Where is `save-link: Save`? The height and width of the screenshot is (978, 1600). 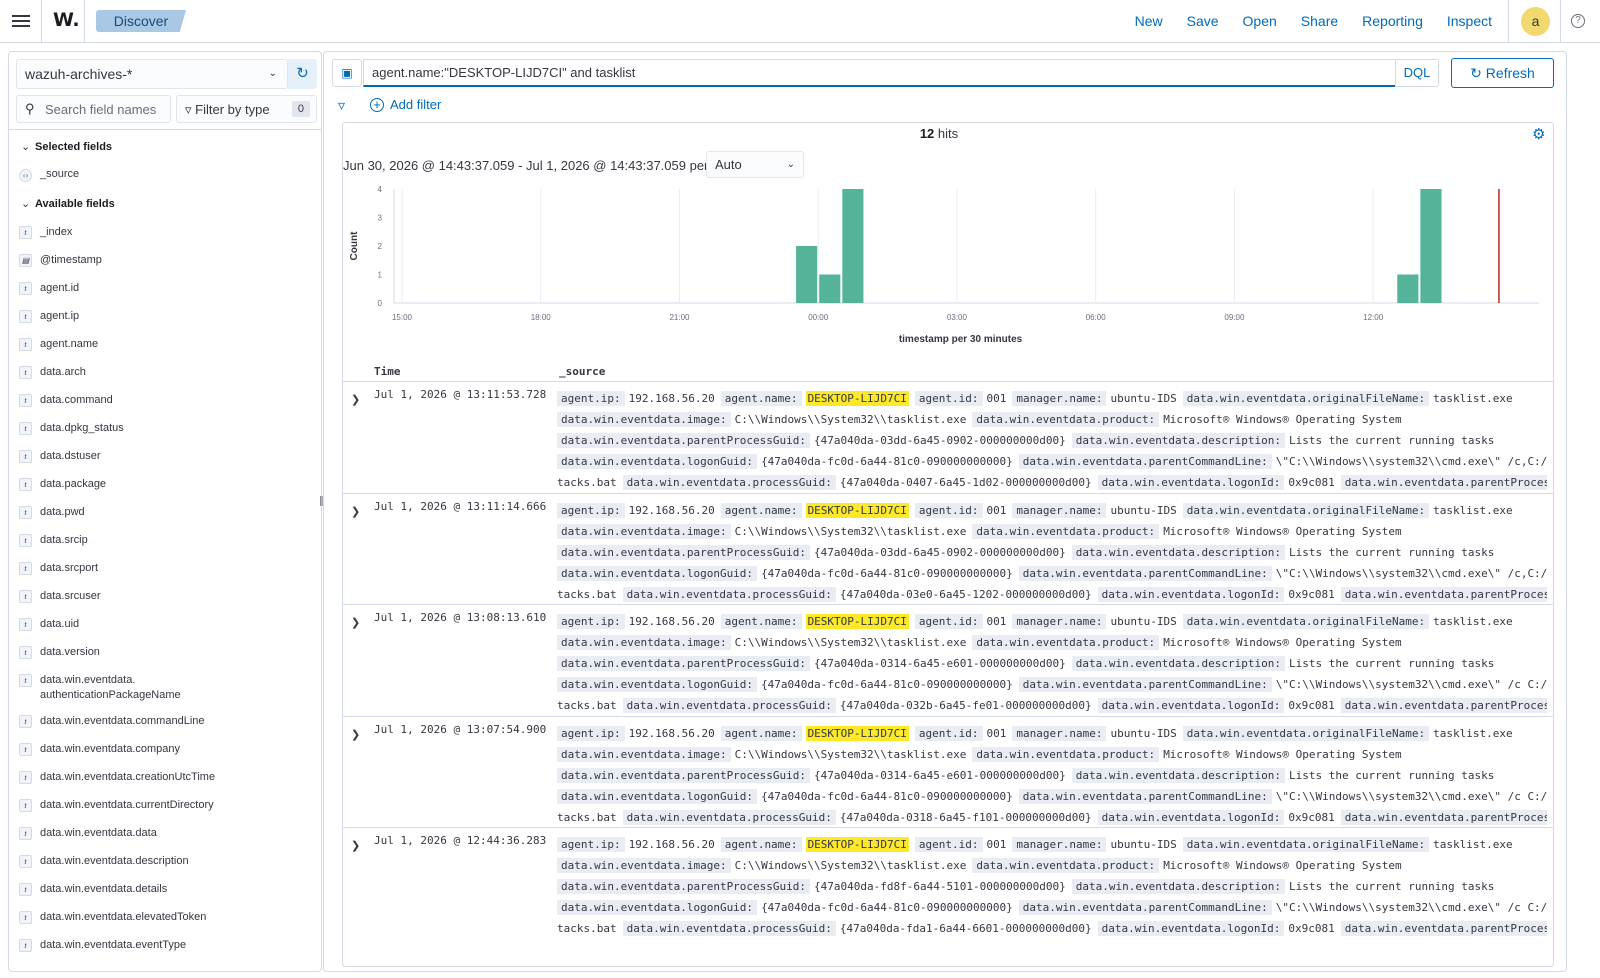
save-link: Save is located at coordinates (1203, 21).